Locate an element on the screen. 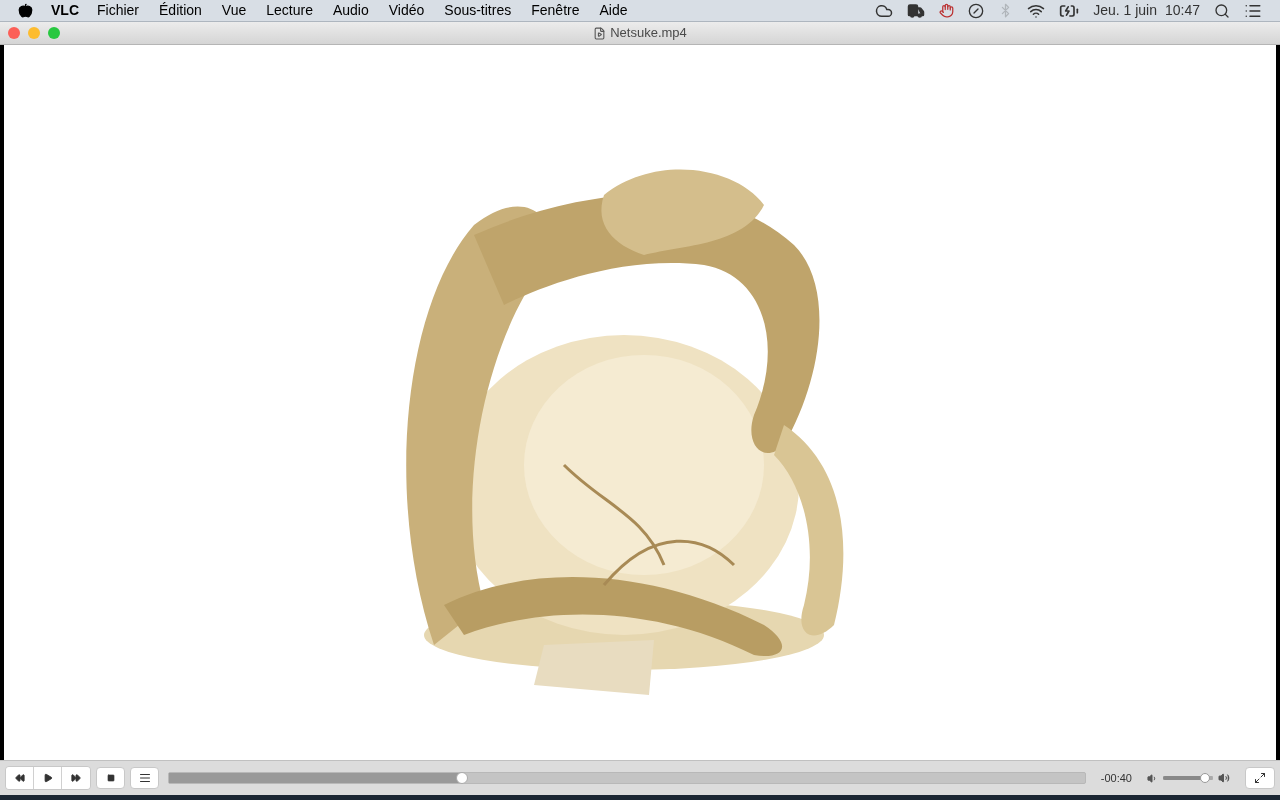 Image resolution: width=1280 pixels, height=800 pixels. fast-forward-icon is located at coordinates (76, 778).